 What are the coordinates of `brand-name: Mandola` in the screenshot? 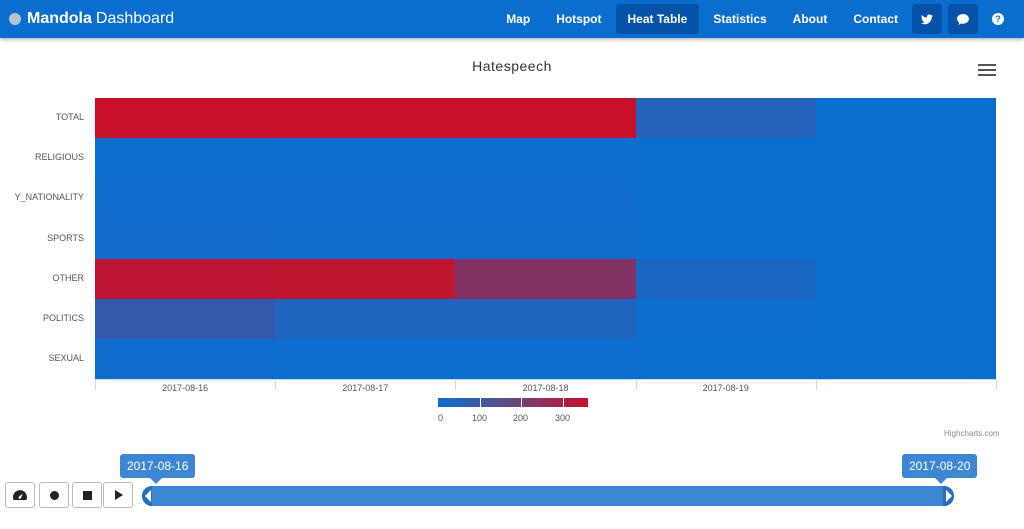 It's located at (59, 18).